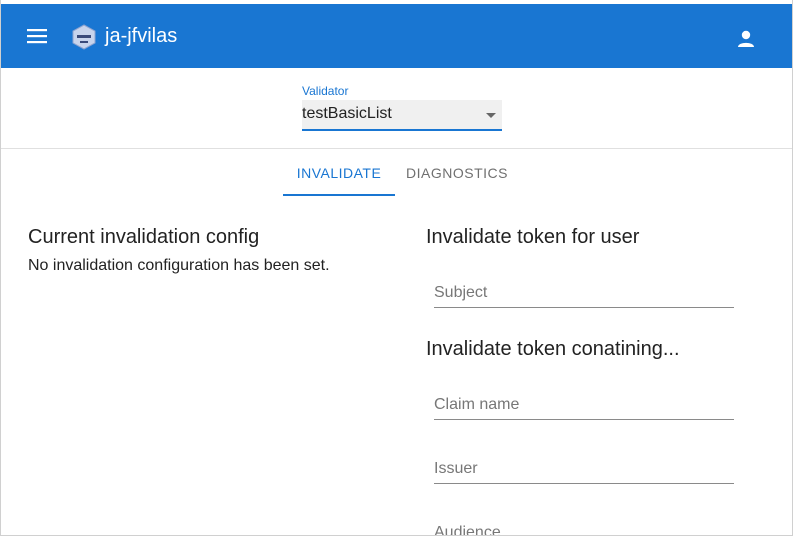 Image resolution: width=793 pixels, height=536 pixels. Describe the element at coordinates (396, 148) in the screenshot. I see `header-divider` at that location.